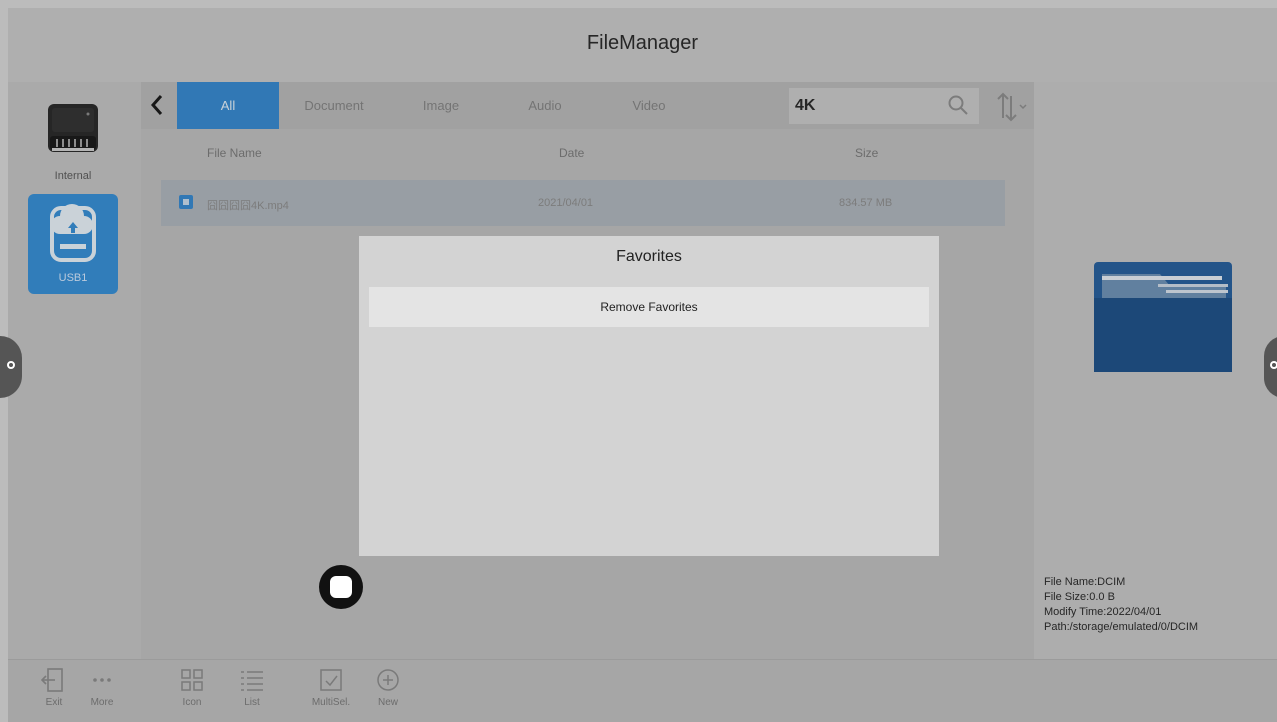 The image size is (1277, 722). I want to click on dialog-title: Favorites, so click(649, 256).